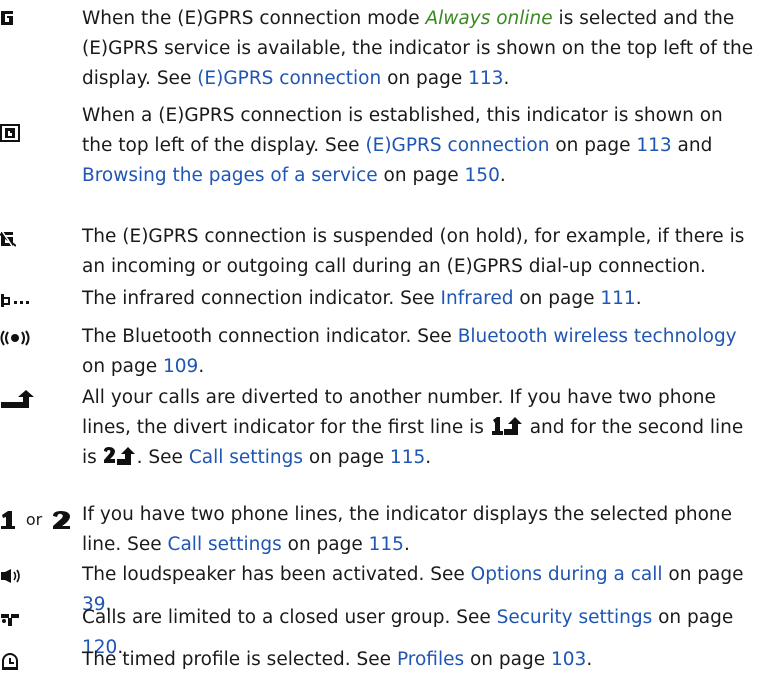  What do you see at coordinates (35, 663) in the screenshot?
I see `timed-profile-icon` at bounding box center [35, 663].